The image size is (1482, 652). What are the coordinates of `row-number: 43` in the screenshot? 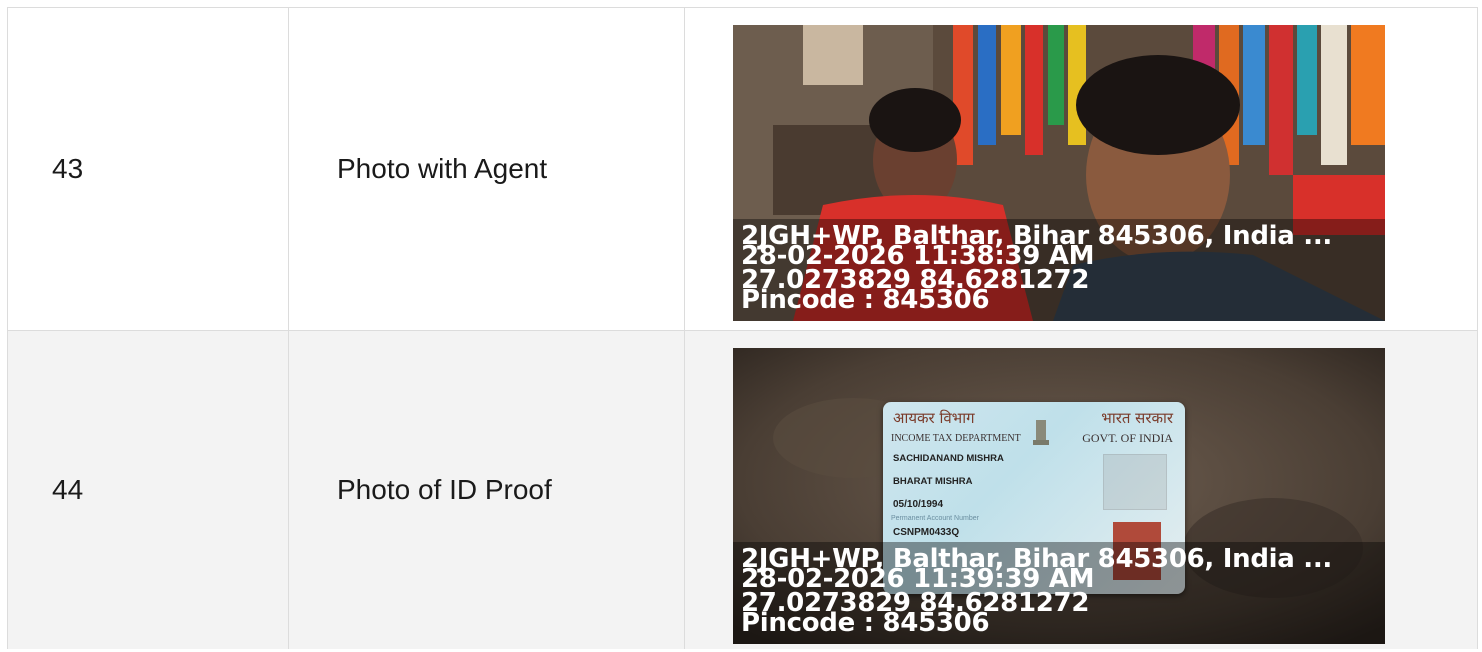 It's located at (68, 168).